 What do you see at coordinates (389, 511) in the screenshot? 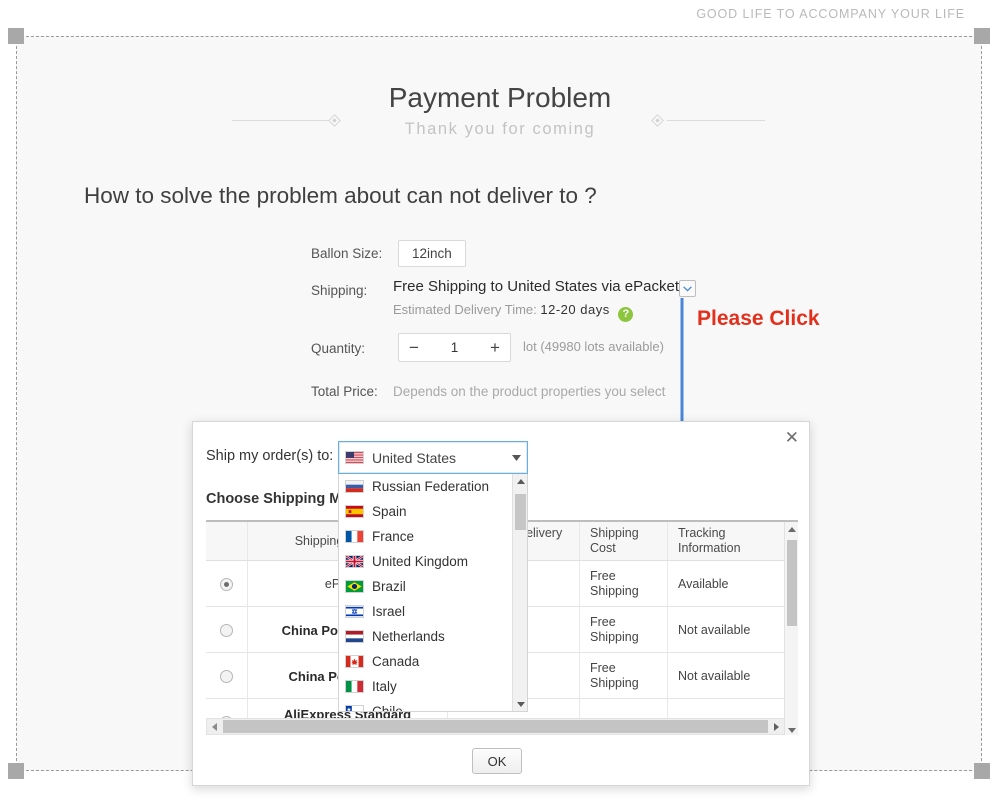
I see `country-option-label: Spain` at bounding box center [389, 511].